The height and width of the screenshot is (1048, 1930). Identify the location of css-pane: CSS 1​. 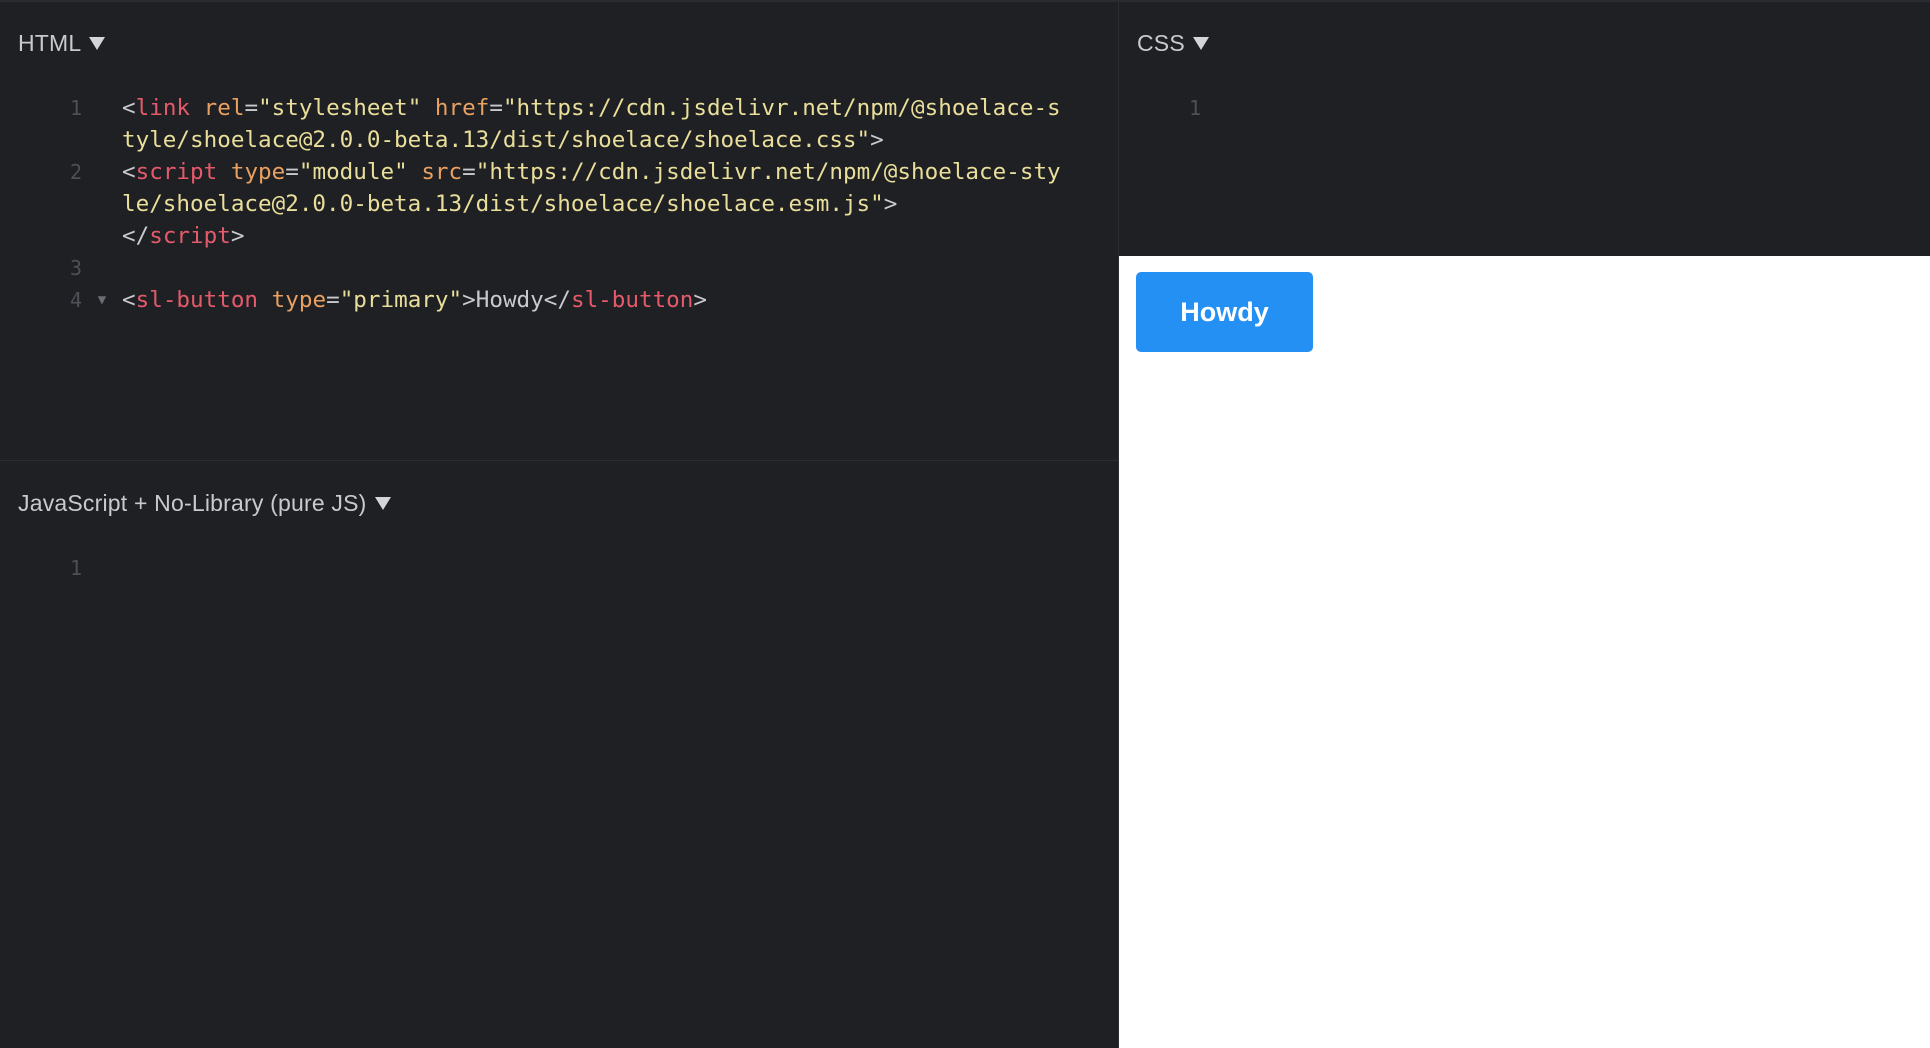
(1524, 128).